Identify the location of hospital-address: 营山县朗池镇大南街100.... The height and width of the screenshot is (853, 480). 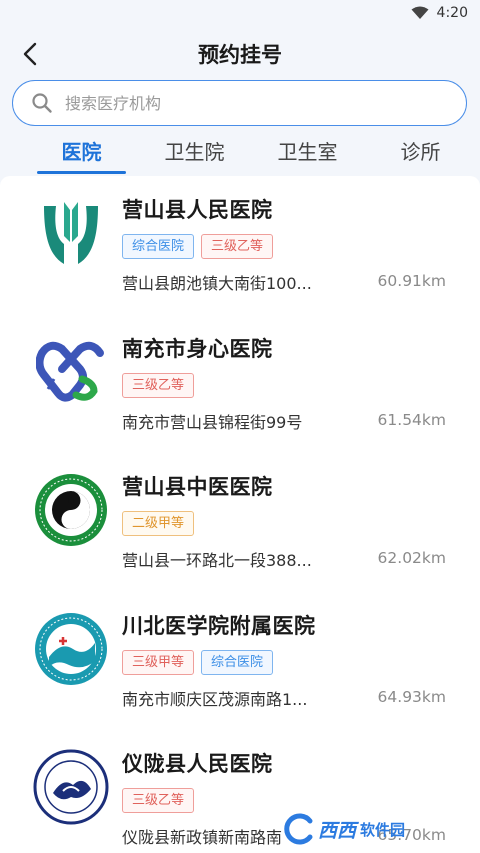
(217, 283).